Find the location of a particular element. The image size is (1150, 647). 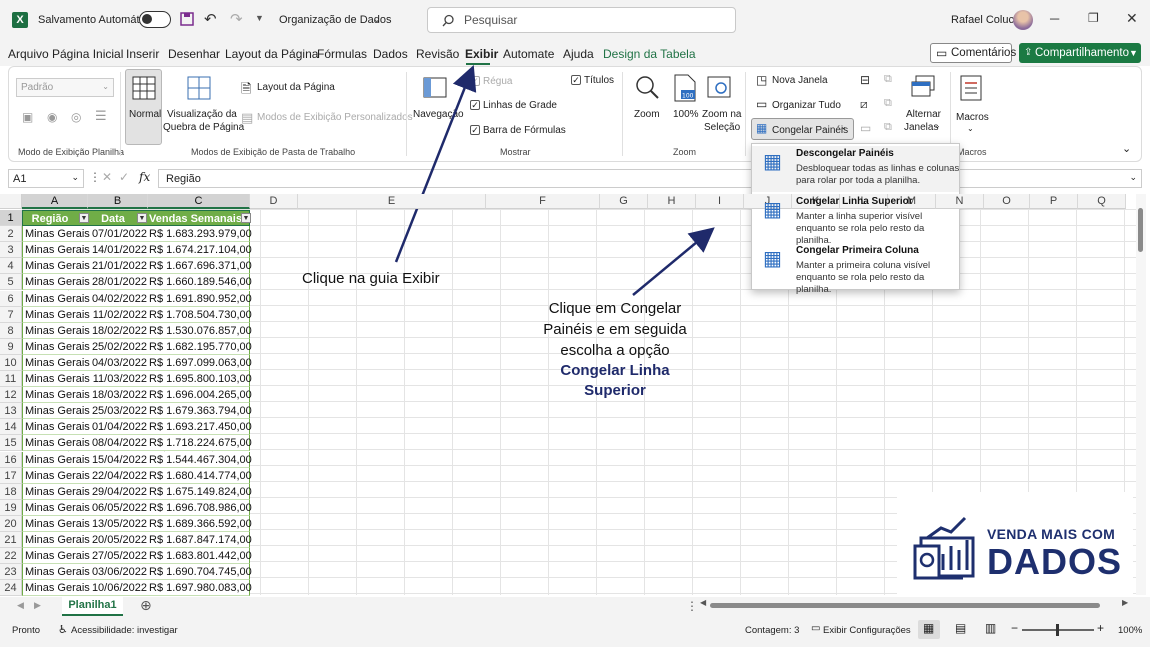

filter-dropdown-icon: ▼ is located at coordinates (142, 218).